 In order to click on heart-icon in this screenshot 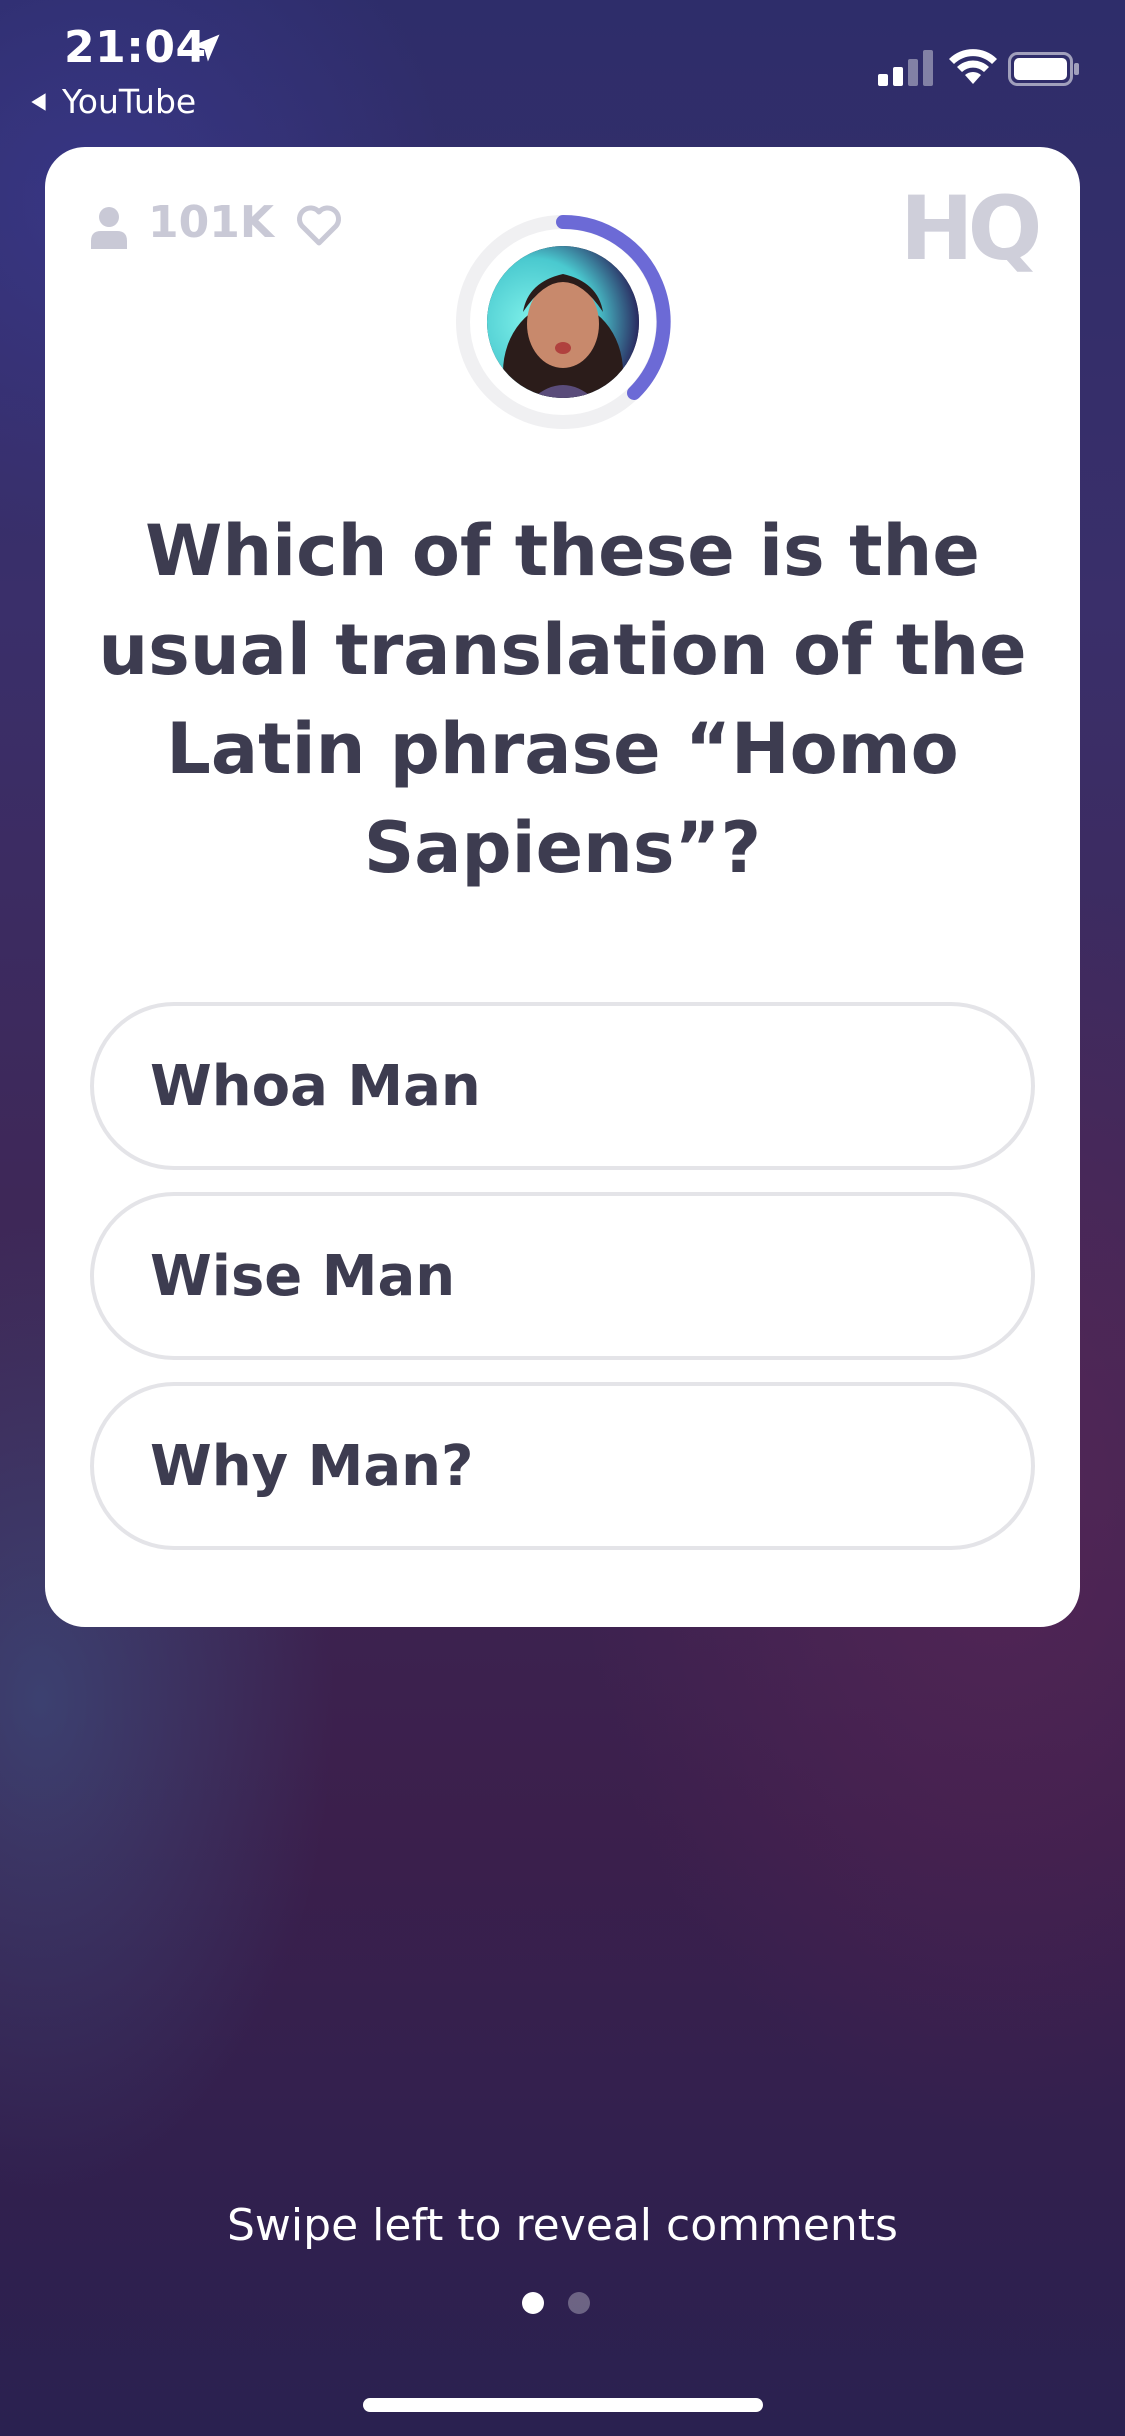, I will do `click(319, 225)`.